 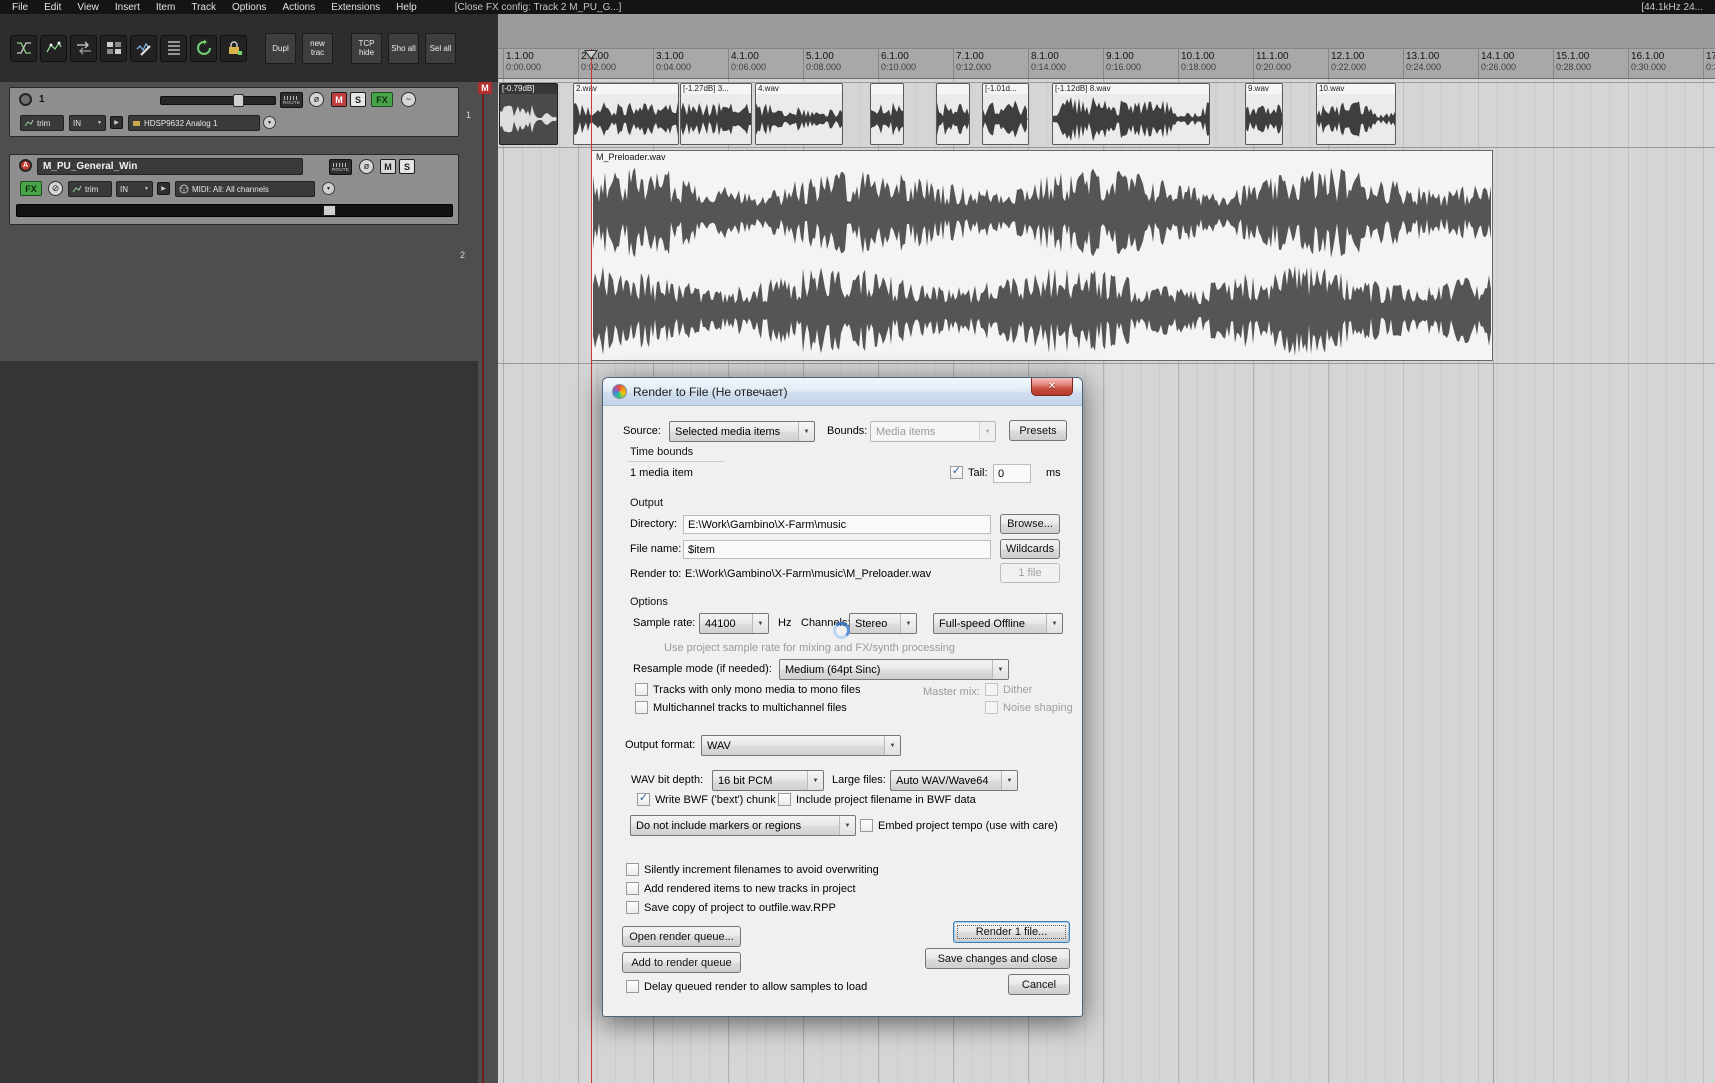 I want to click on media-item: 9.wav, so click(x=1264, y=114).